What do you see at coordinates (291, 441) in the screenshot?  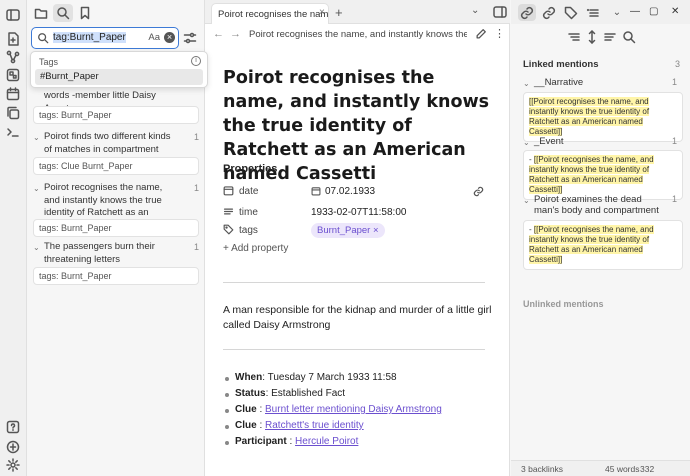 I see `list-item: Participant : Hercule Poirot` at bounding box center [291, 441].